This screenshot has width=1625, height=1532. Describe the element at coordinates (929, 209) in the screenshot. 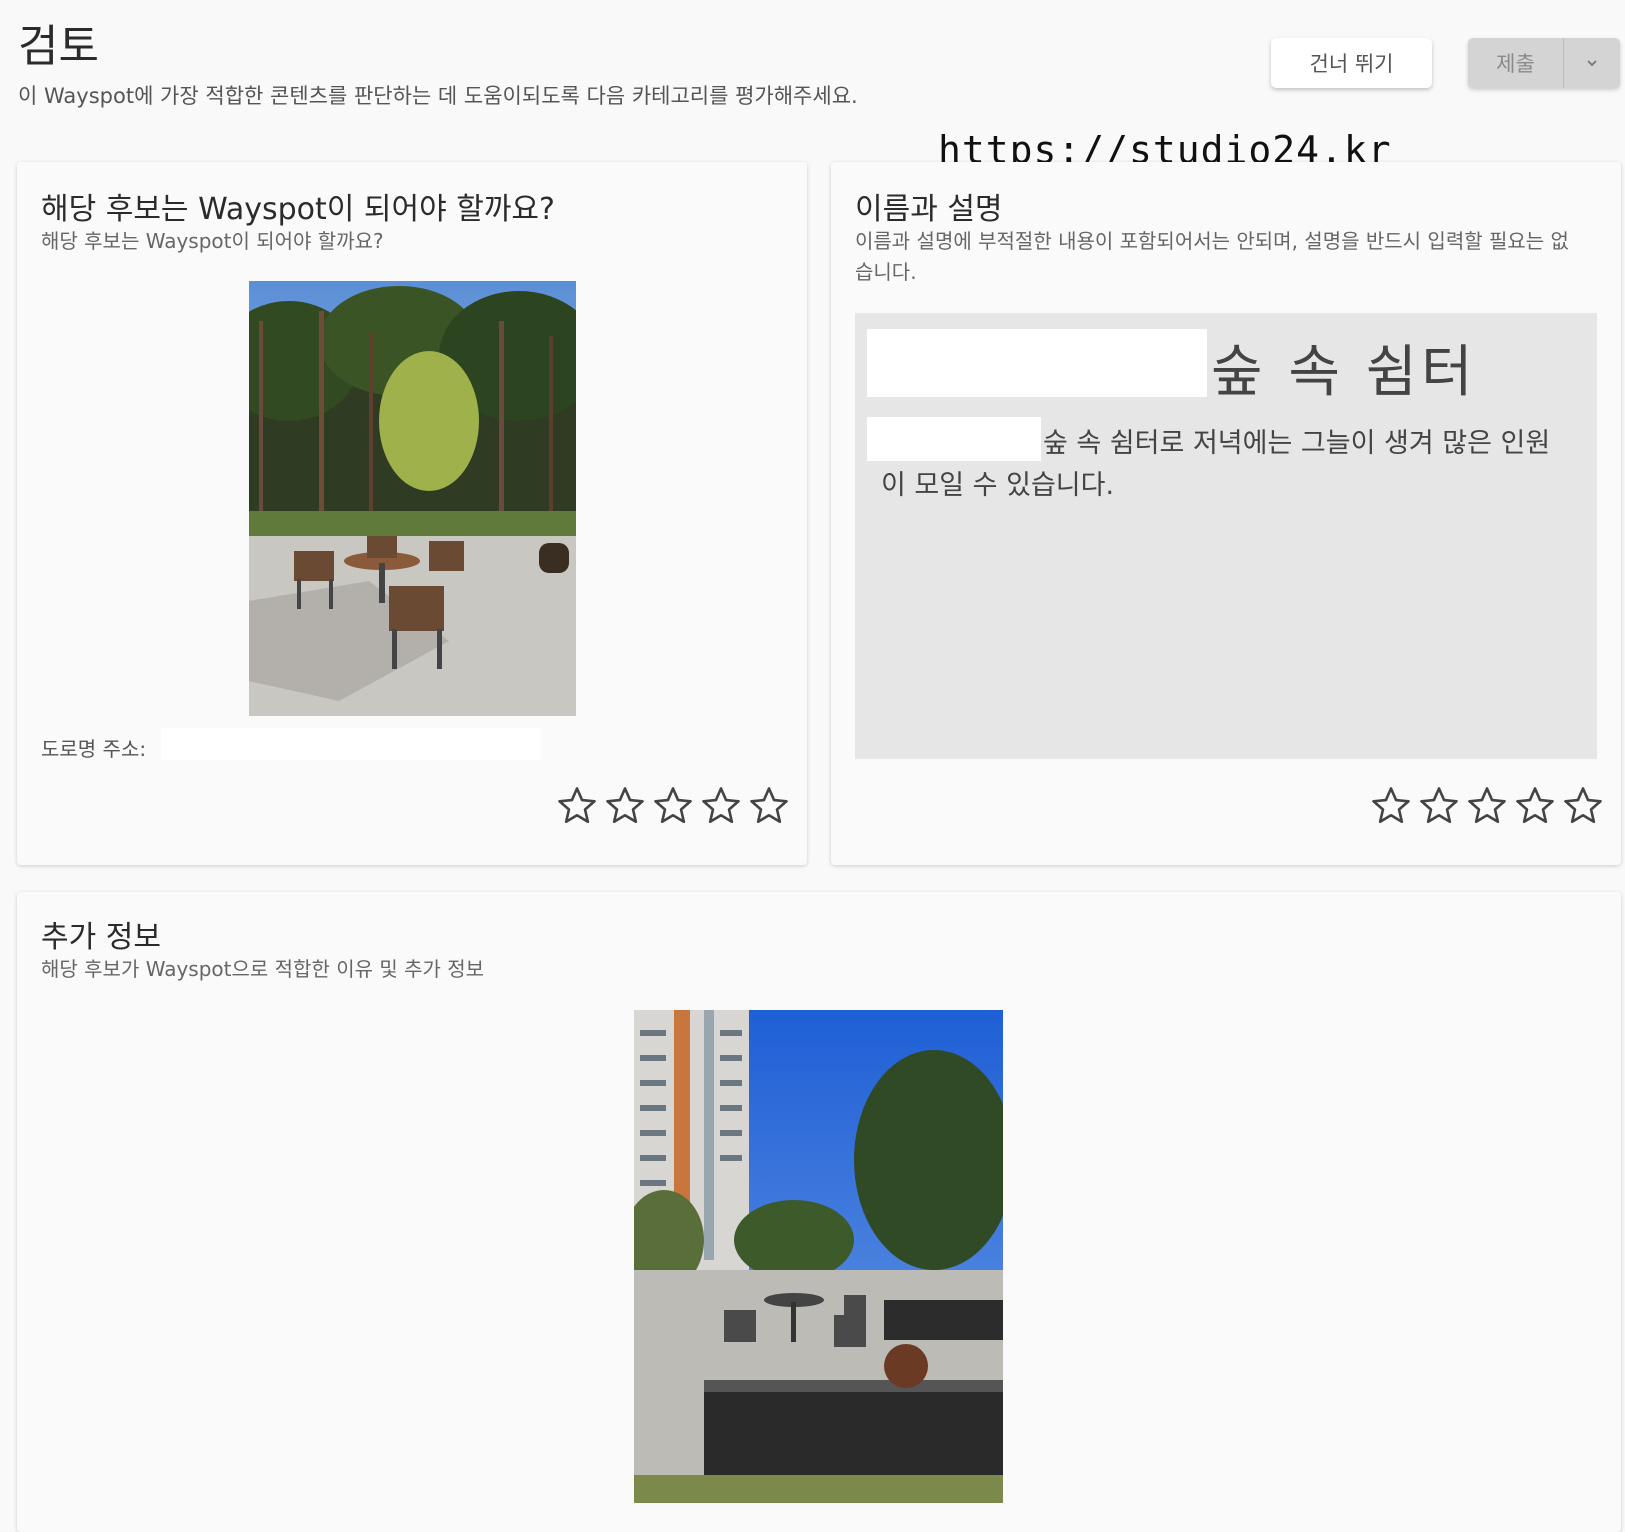

I see `name-card-title: 이름과 설명` at that location.